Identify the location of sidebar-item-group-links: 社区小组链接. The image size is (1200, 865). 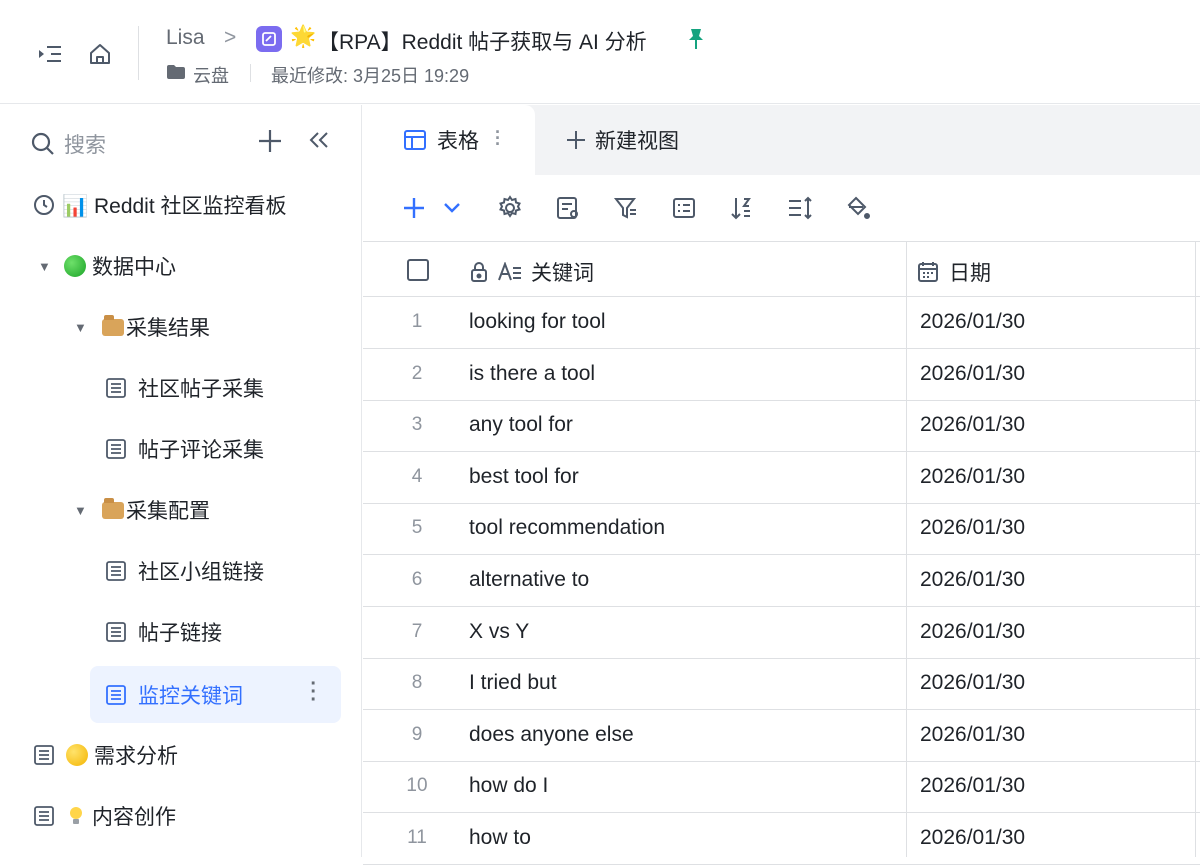
(180, 571).